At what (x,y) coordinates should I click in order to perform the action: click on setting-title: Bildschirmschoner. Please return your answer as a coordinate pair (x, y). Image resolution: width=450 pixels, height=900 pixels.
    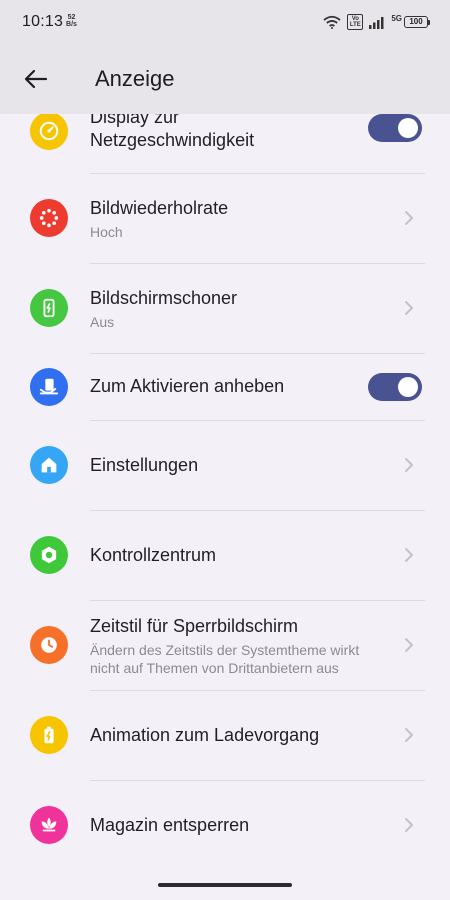
    Looking at the image, I should click on (164, 298).